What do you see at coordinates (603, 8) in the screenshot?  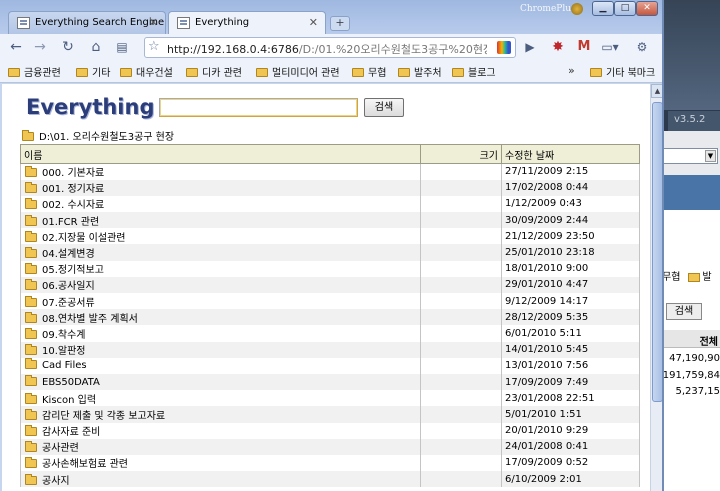 I see `minimize-button: ▁` at bounding box center [603, 8].